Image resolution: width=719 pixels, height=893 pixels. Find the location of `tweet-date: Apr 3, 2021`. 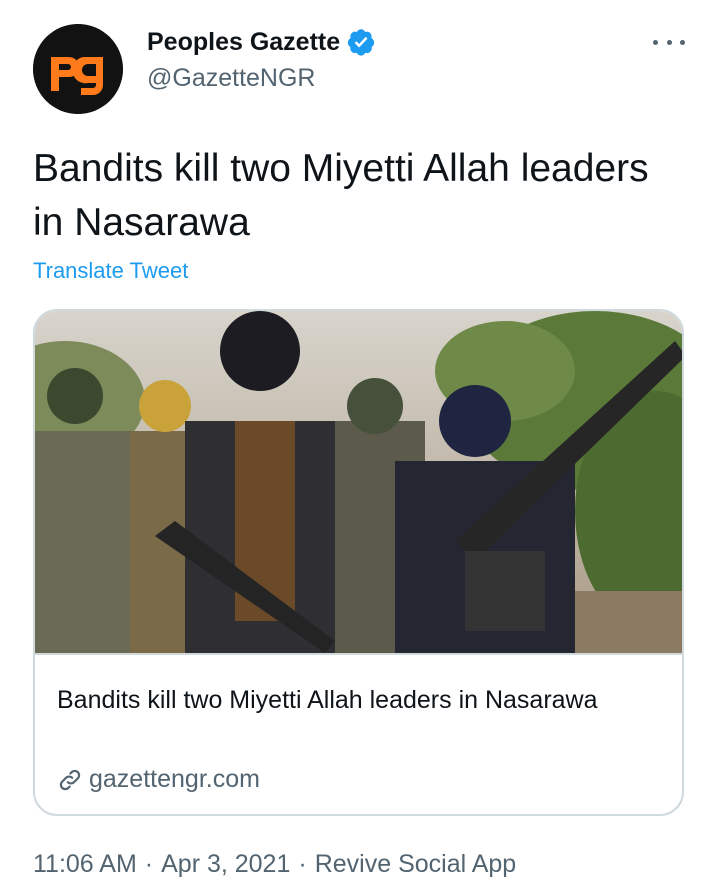

tweet-date: Apr 3, 2021 is located at coordinates (225, 864).